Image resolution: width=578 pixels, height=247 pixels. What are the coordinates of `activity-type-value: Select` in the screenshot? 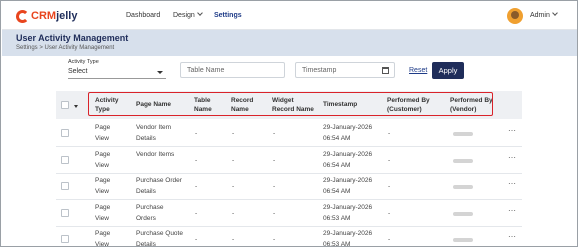 It's located at (78, 71).